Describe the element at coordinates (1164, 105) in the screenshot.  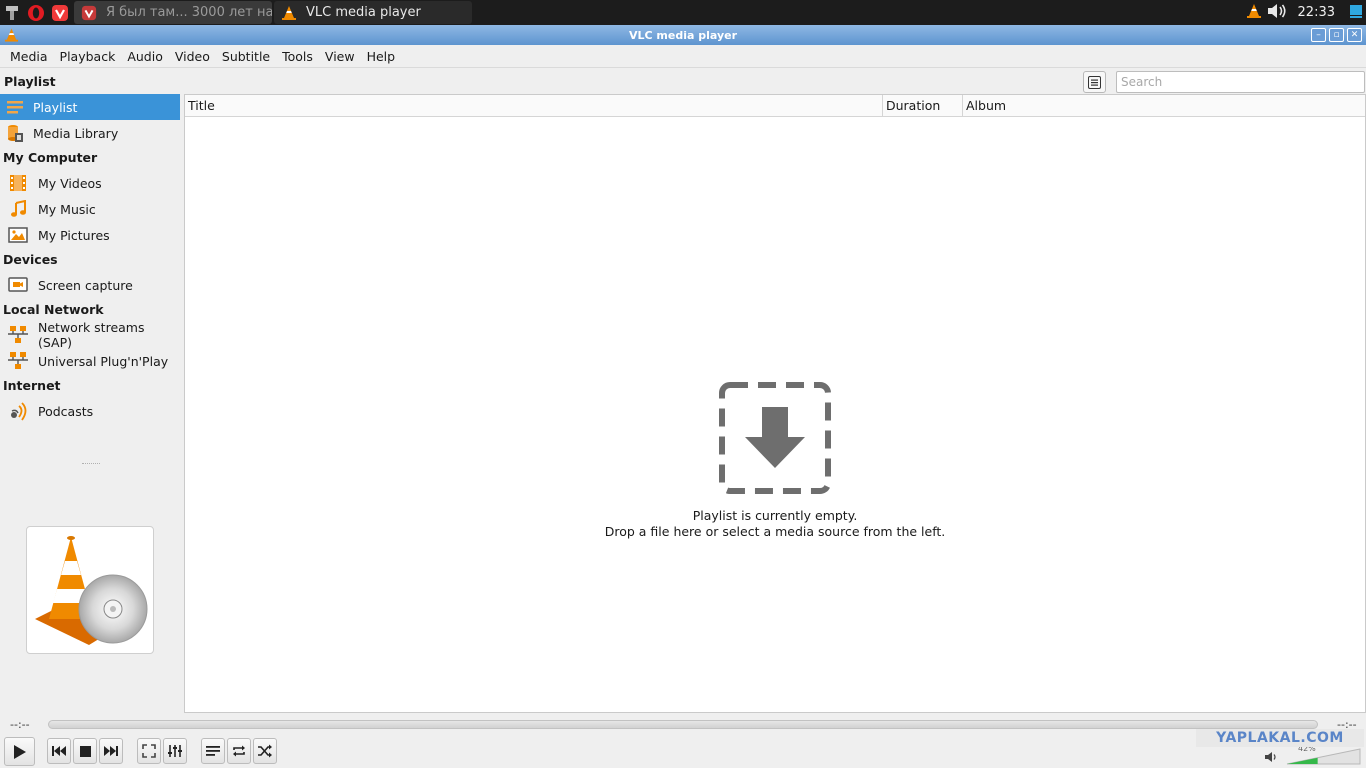
I see `column-header-album: Album` at that location.